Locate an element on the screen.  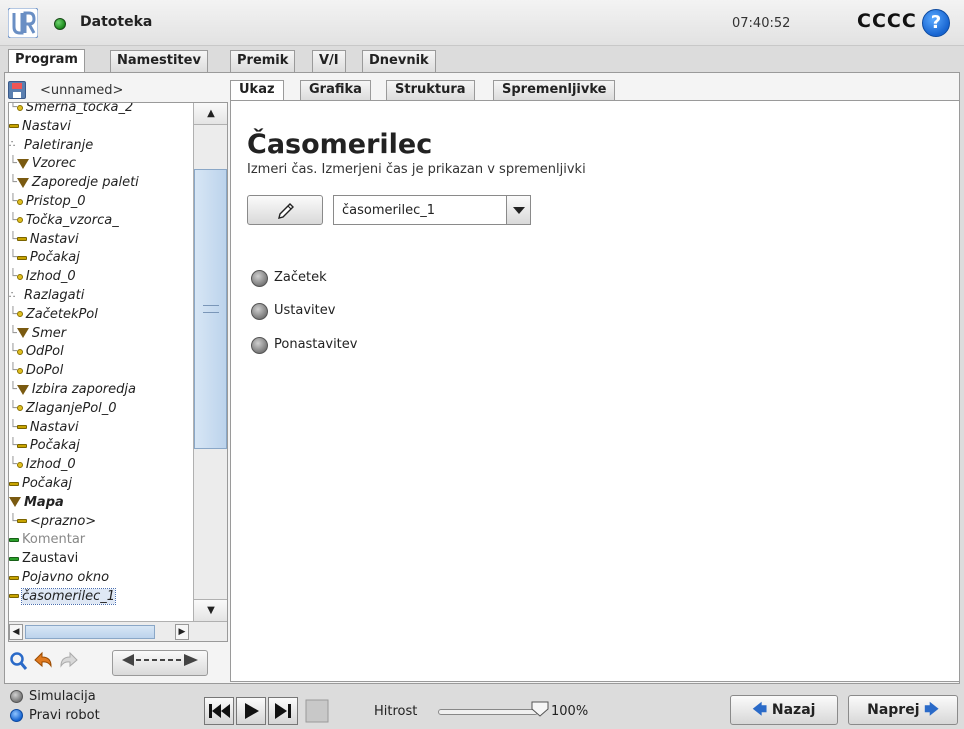
stop-button is located at coordinates (318, 711).